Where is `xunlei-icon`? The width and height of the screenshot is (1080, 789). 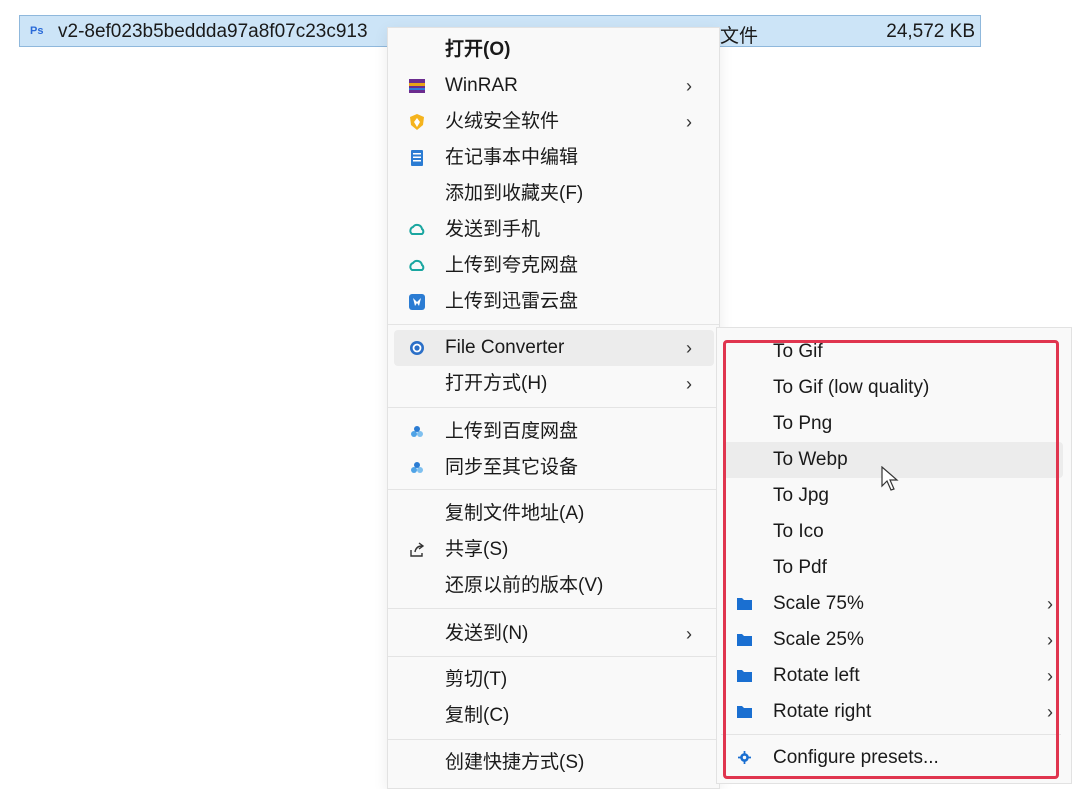 xunlei-icon is located at coordinates (417, 302).